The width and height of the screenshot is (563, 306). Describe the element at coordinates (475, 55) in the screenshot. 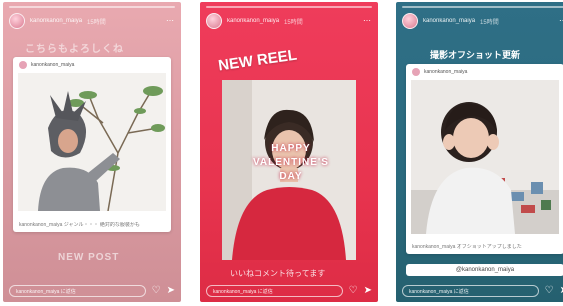

I see `offshot-headline: 撮影オフショット更新` at that location.